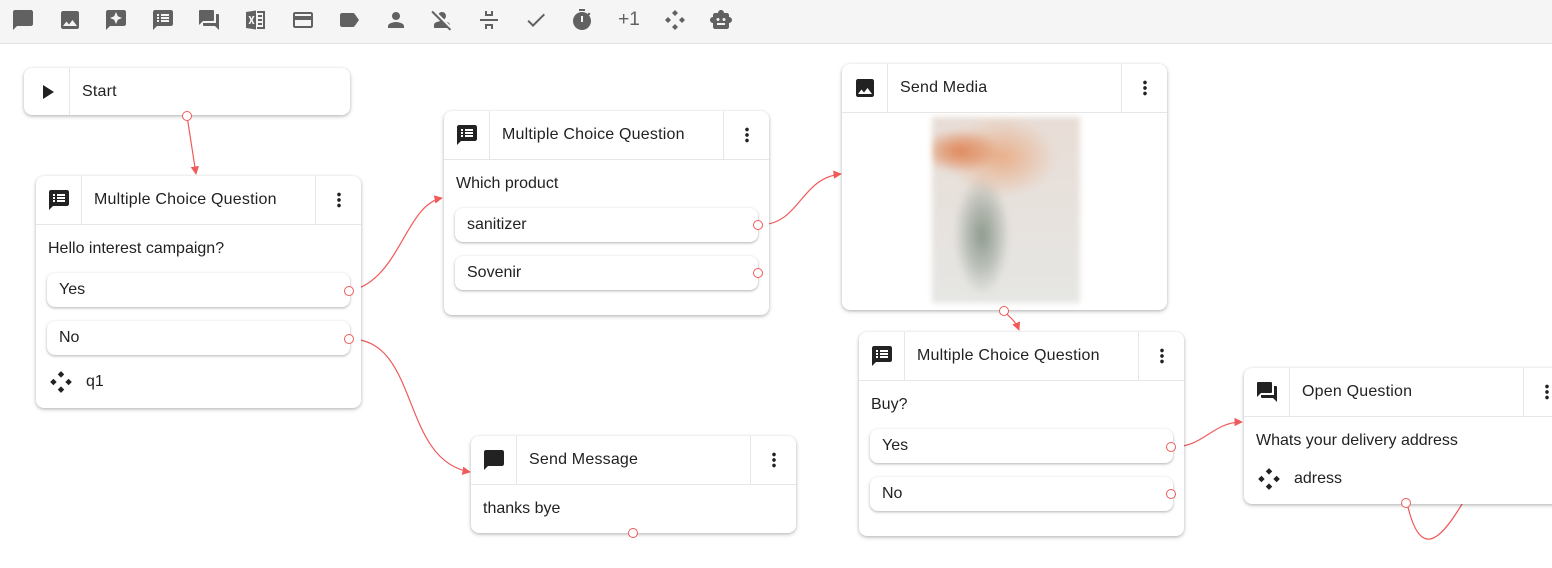 The width and height of the screenshot is (1552, 568). I want to click on person-off-icon, so click(442, 20).